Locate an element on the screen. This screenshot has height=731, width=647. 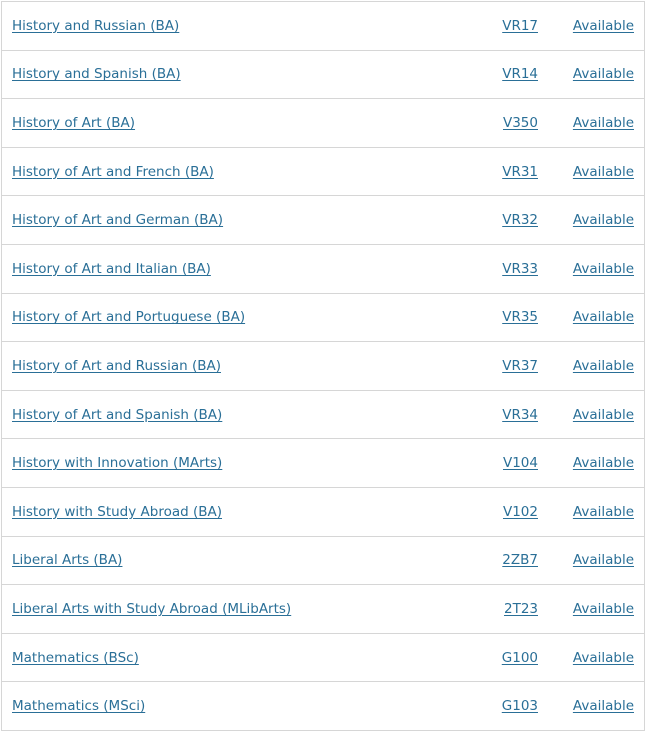
course-link: Liberal Arts (BA) is located at coordinates (67, 560).